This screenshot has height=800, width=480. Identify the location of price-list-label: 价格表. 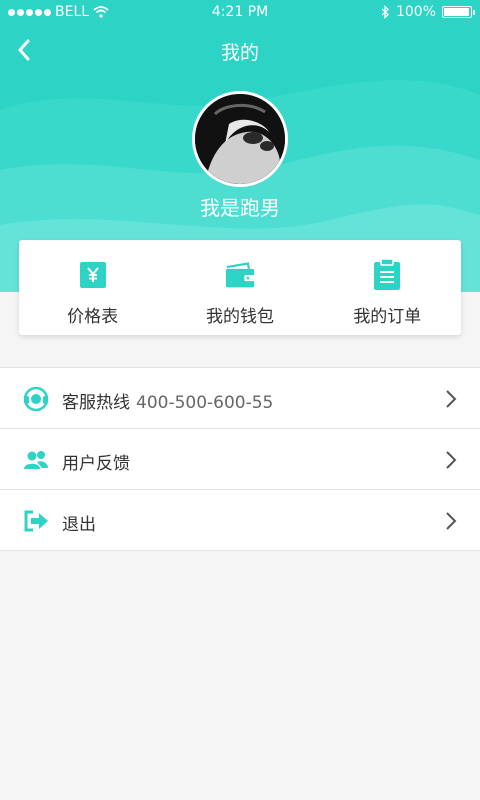
(93, 317).